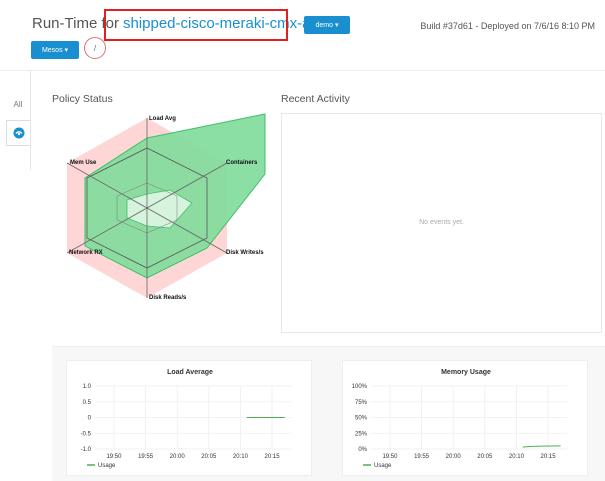 The image size is (605, 481). Describe the element at coordinates (315, 99) in the screenshot. I see `recent-activity-title: Recent Activity` at that location.